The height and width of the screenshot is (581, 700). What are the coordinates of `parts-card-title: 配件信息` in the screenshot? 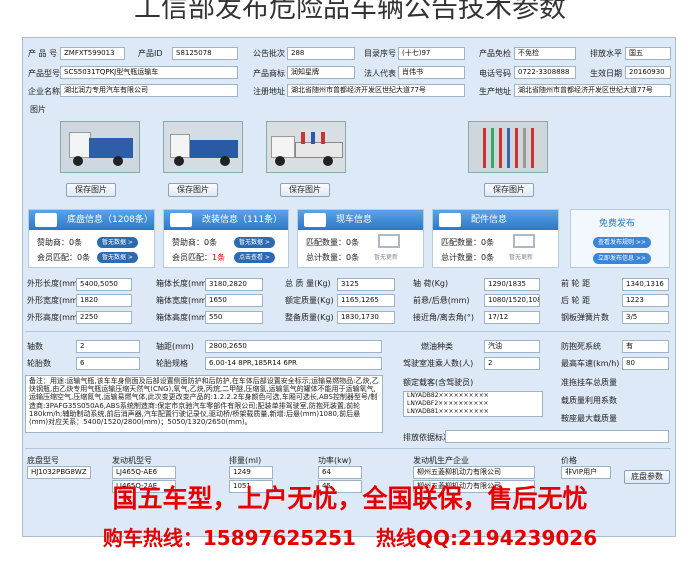 It's located at (489, 220).